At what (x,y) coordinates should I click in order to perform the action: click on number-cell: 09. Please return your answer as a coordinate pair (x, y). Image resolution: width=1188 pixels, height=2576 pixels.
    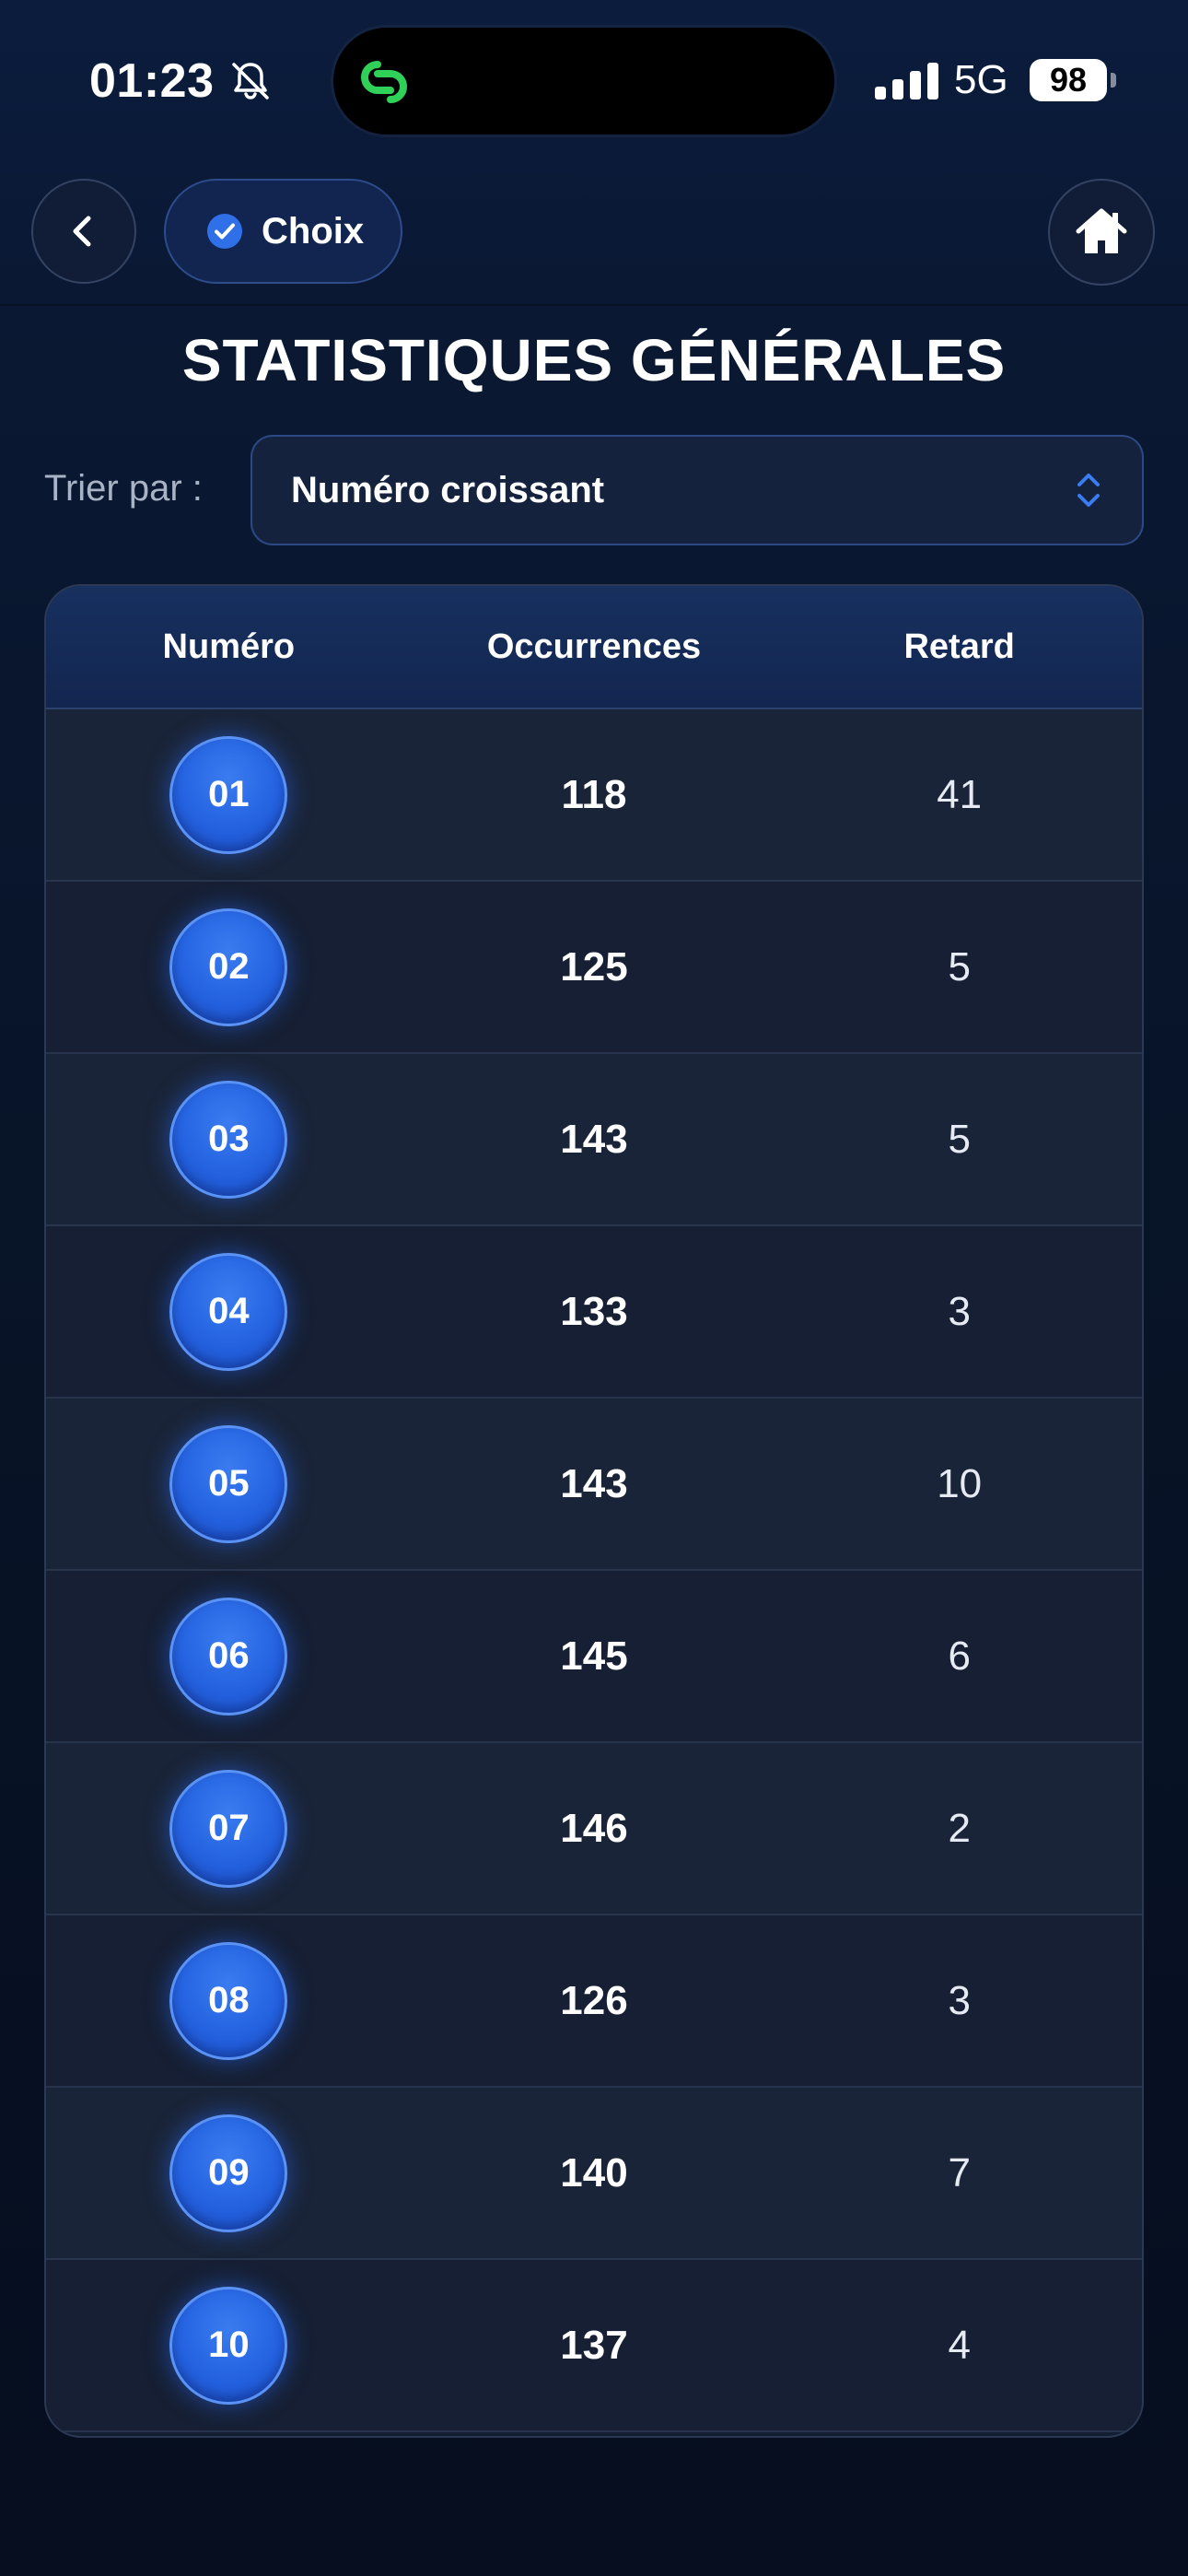
    Looking at the image, I should click on (229, 2172).